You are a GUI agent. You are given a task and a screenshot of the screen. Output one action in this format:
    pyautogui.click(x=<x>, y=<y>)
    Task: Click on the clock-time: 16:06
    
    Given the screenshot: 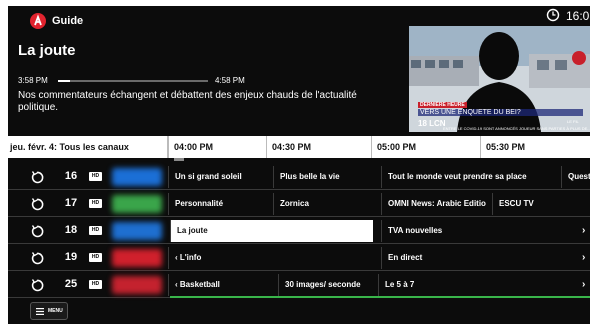 What is the action you would take?
    pyautogui.click(x=578, y=16)
    